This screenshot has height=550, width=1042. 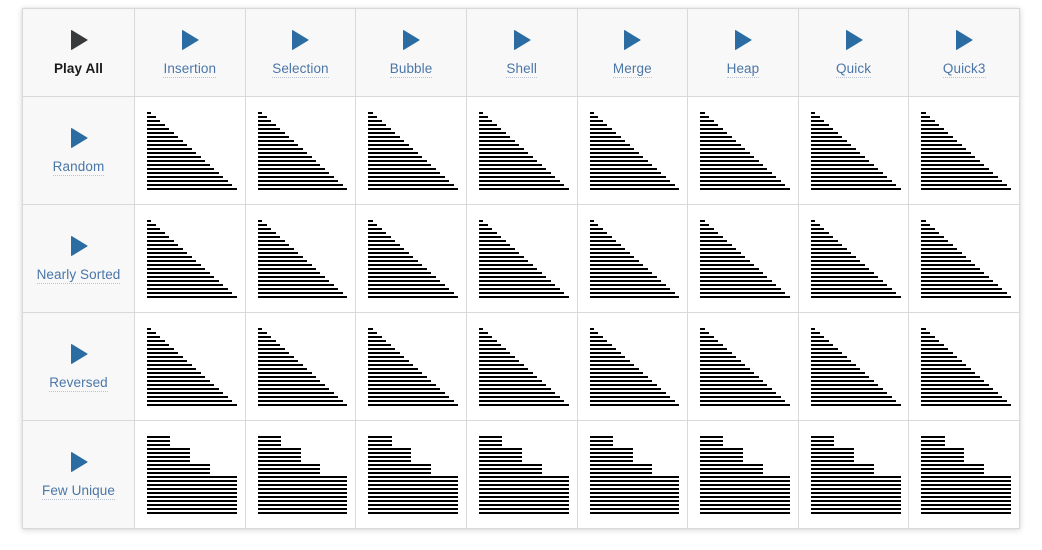 I want to click on algorithm-play-control: Bubble, so click(x=411, y=53).